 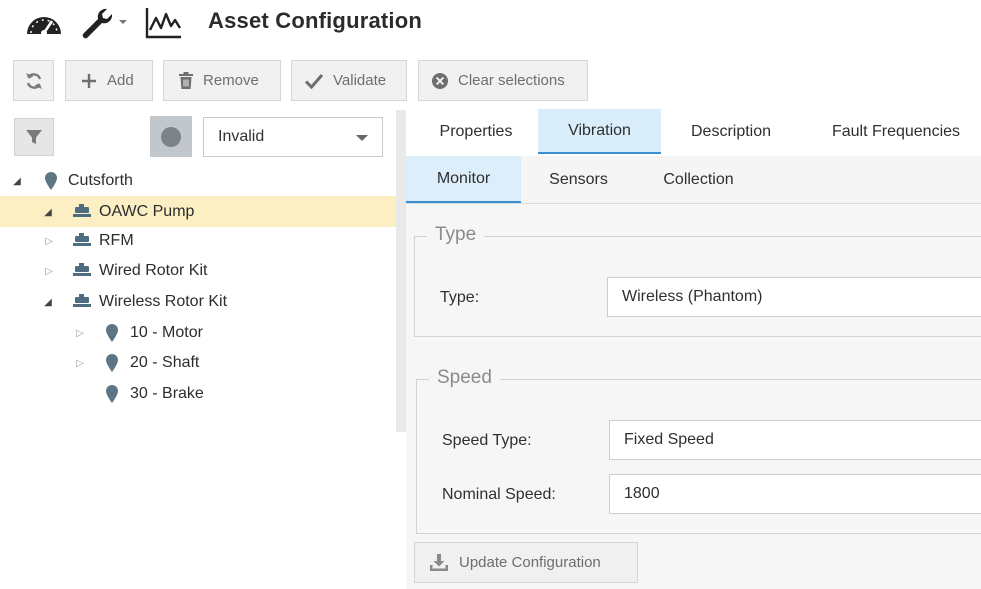 What do you see at coordinates (599, 131) in the screenshot?
I see `tab-vibration: Vibration` at bounding box center [599, 131].